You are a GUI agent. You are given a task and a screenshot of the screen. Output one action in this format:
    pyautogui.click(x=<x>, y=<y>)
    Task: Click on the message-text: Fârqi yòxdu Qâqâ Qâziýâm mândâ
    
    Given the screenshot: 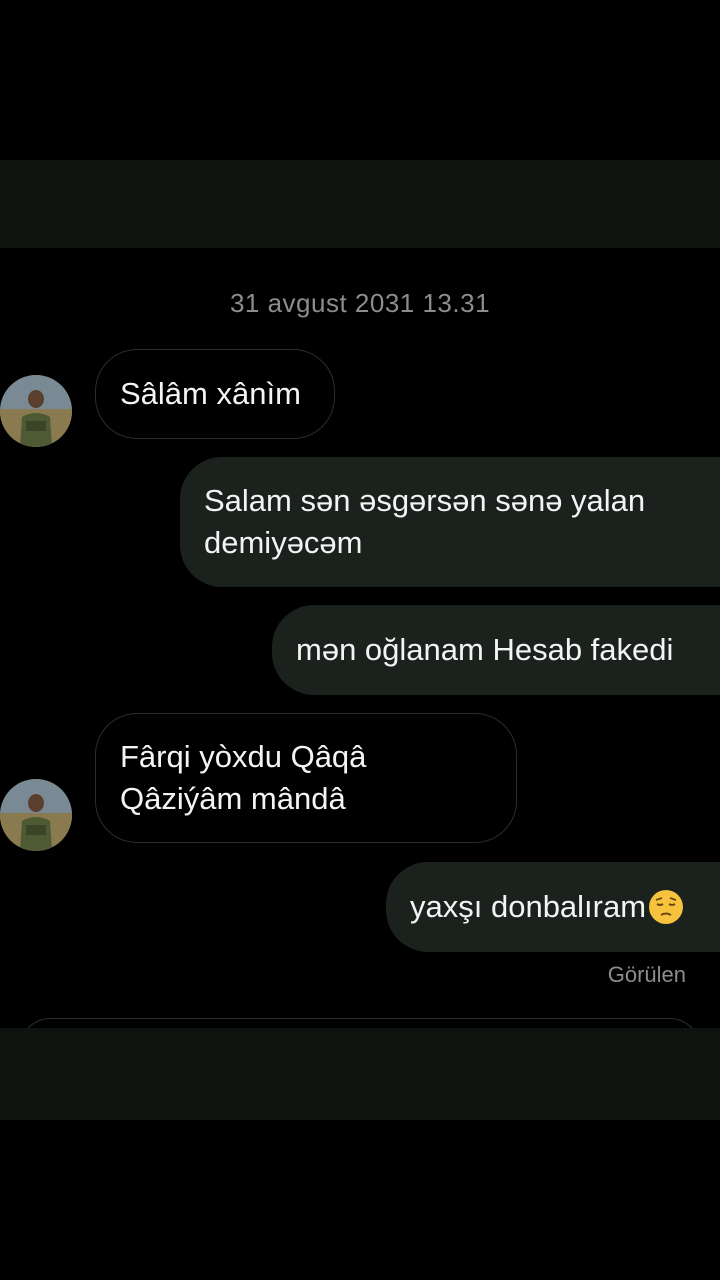 What is the action you would take?
    pyautogui.click(x=243, y=777)
    